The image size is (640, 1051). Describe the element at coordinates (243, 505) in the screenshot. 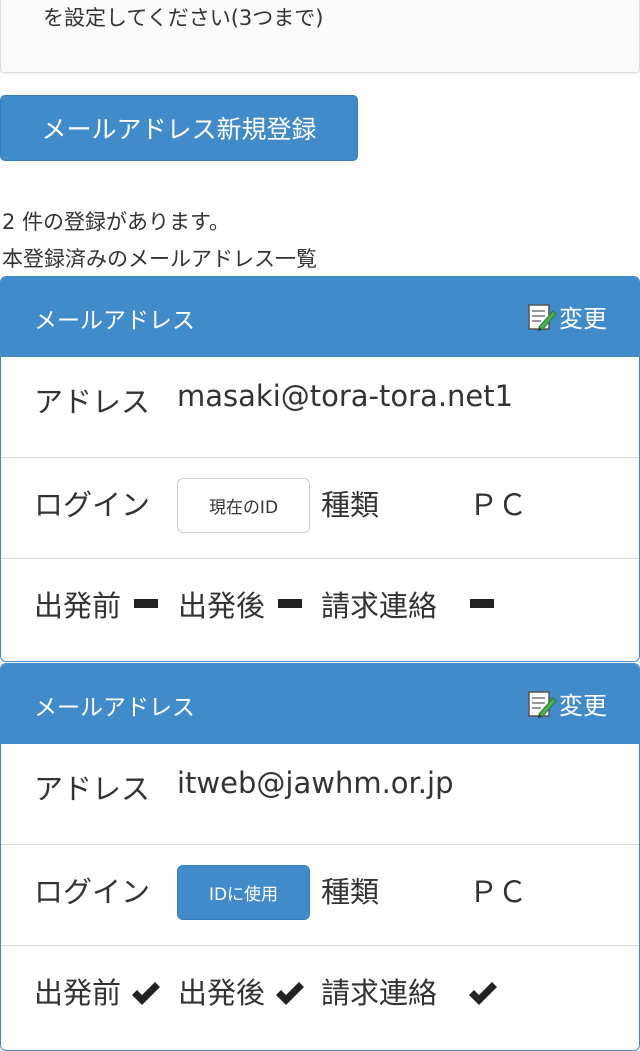

I see `current-id-button: 現在のID` at that location.